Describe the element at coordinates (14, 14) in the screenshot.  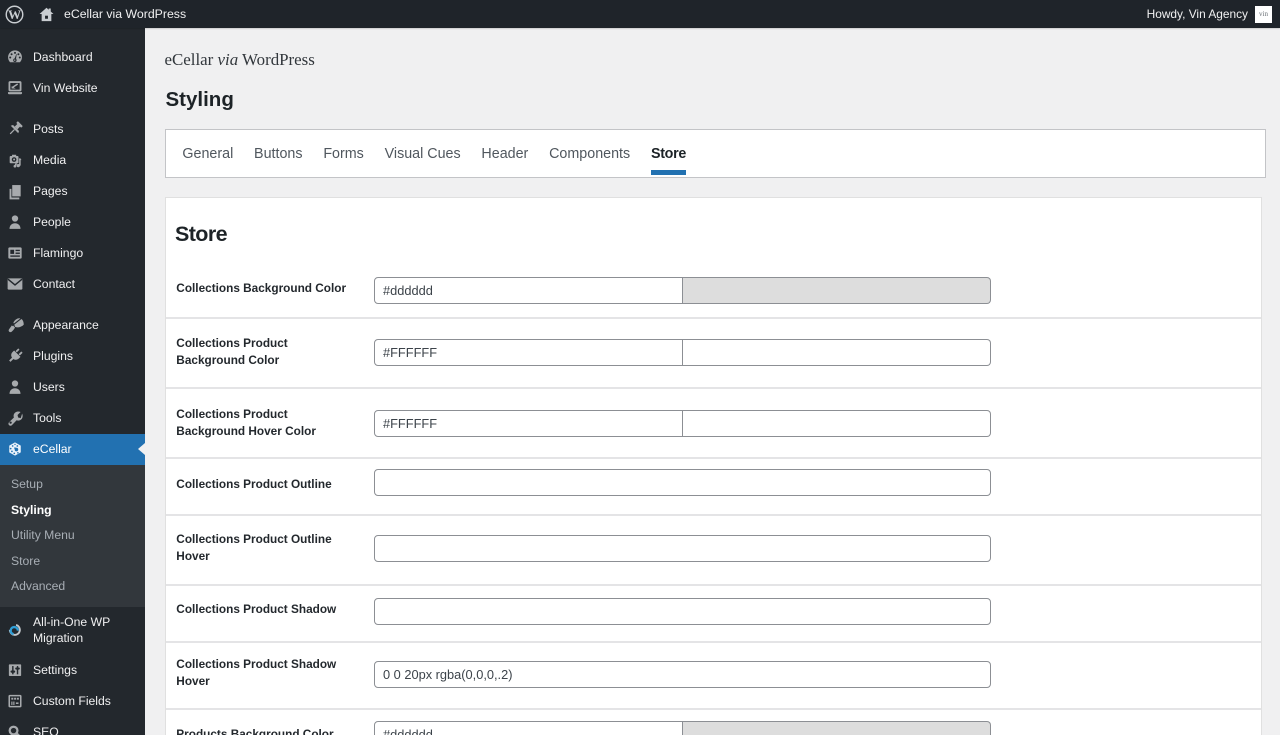
I see `svg-text: W` at that location.